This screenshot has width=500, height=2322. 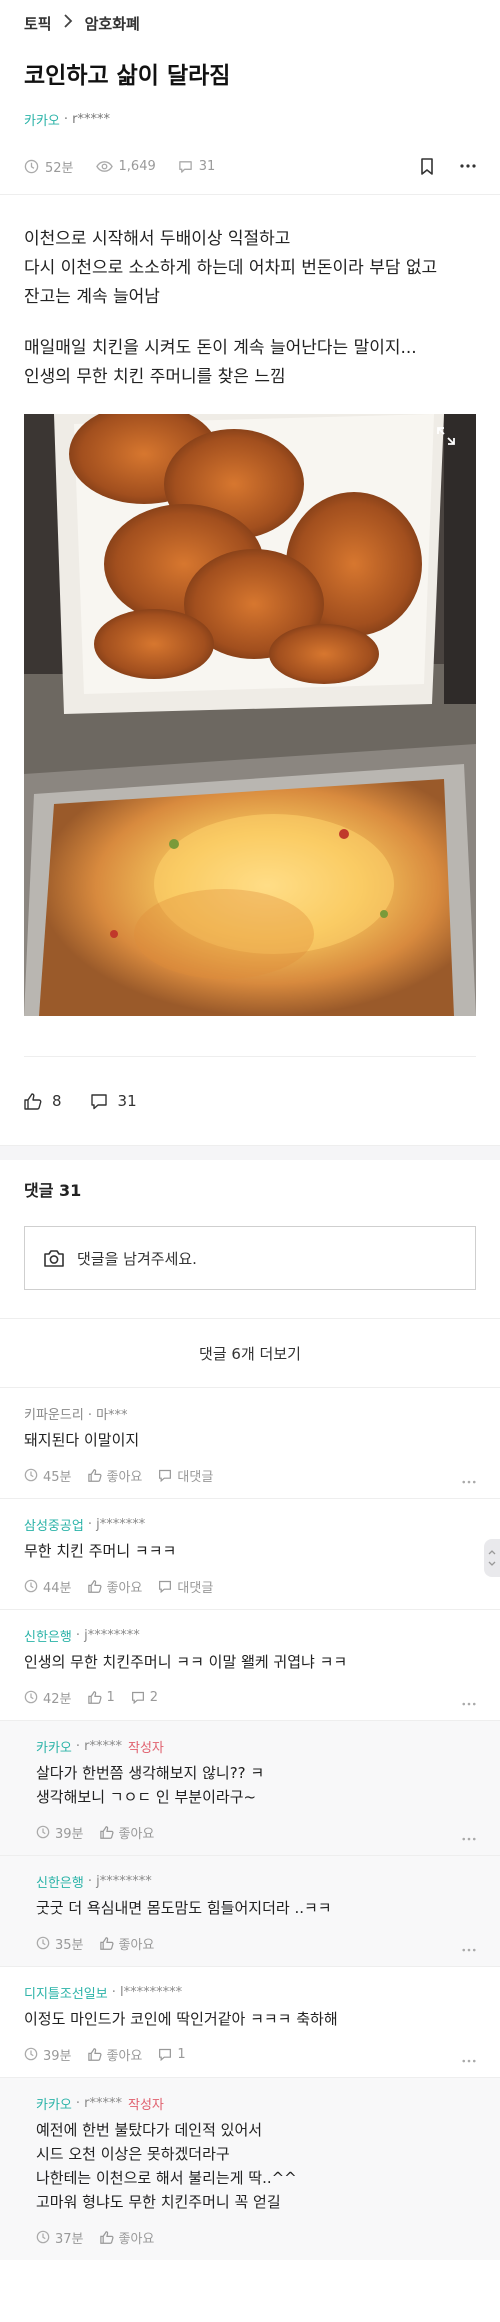 What do you see at coordinates (127, 76) in the screenshot?
I see `post-title: 코인하고 삶이 달라짐` at bounding box center [127, 76].